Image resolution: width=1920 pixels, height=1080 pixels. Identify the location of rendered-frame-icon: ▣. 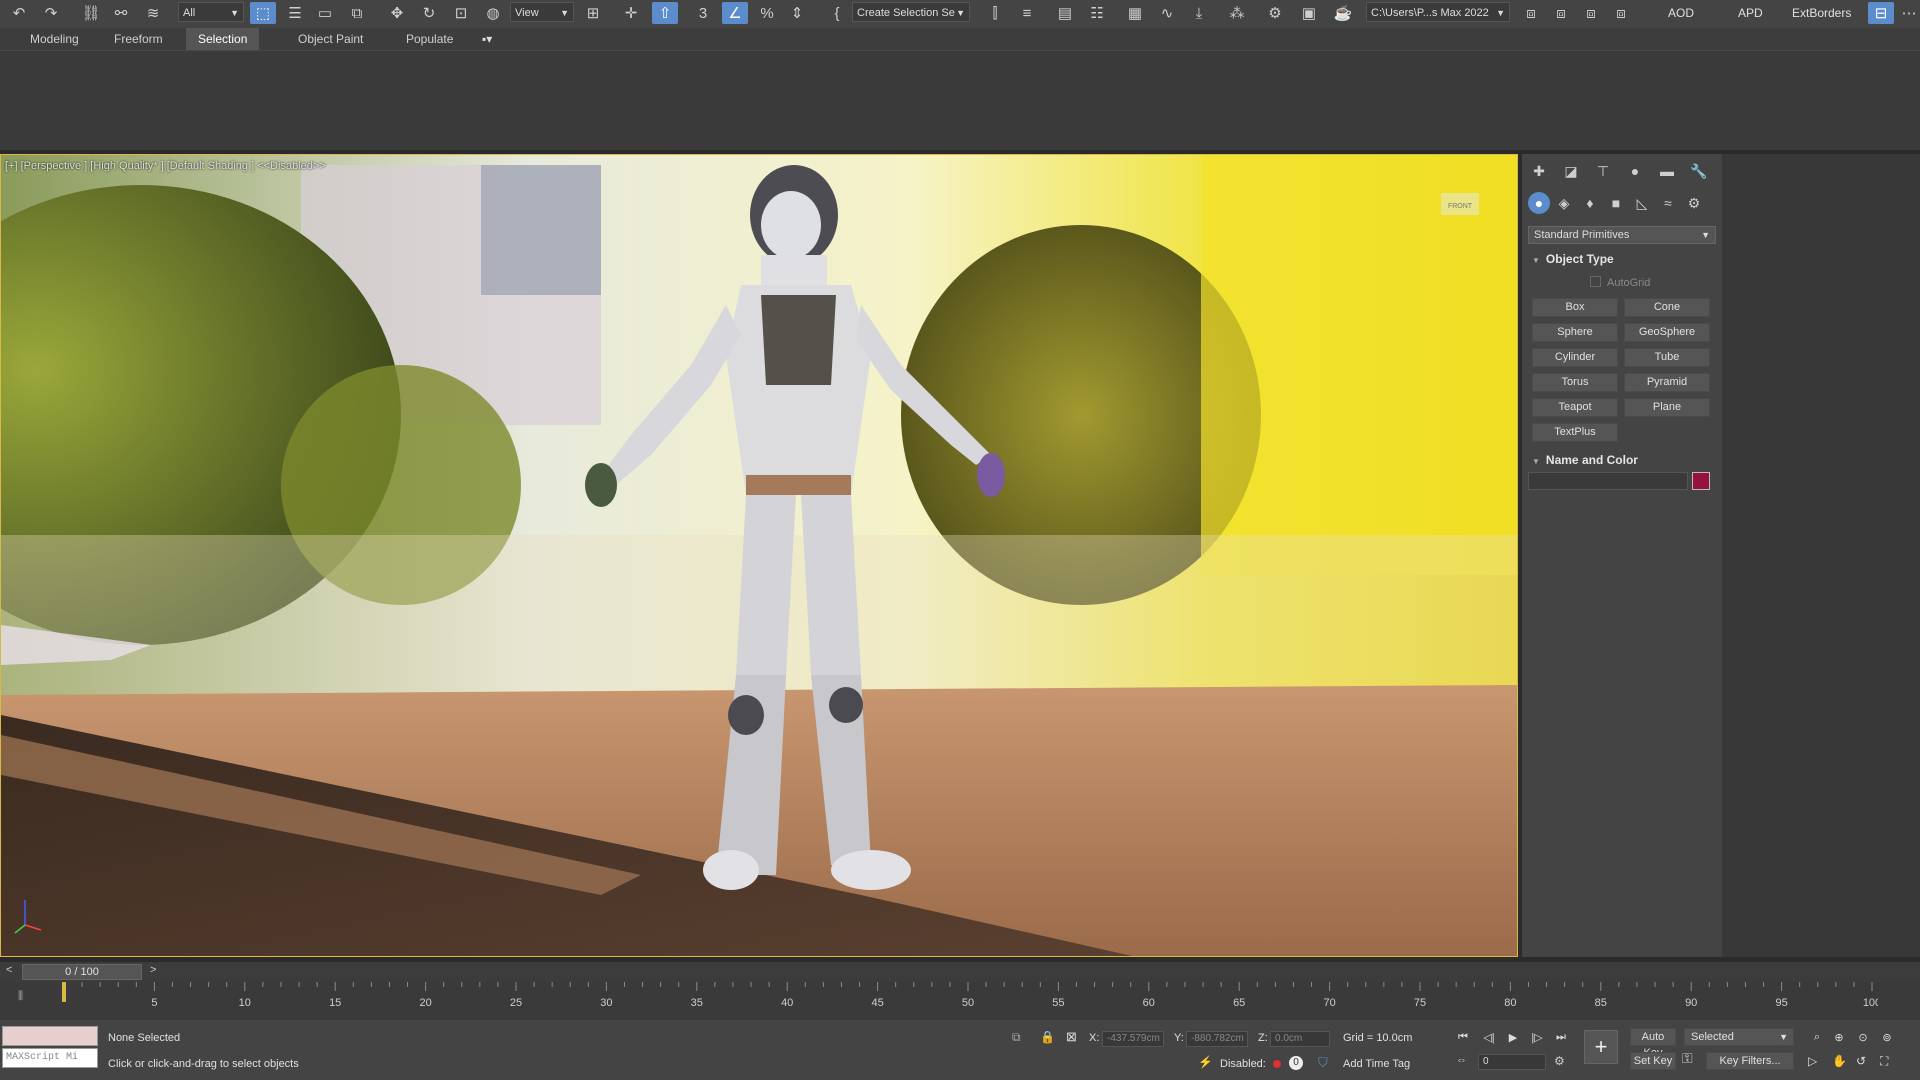
(1309, 13).